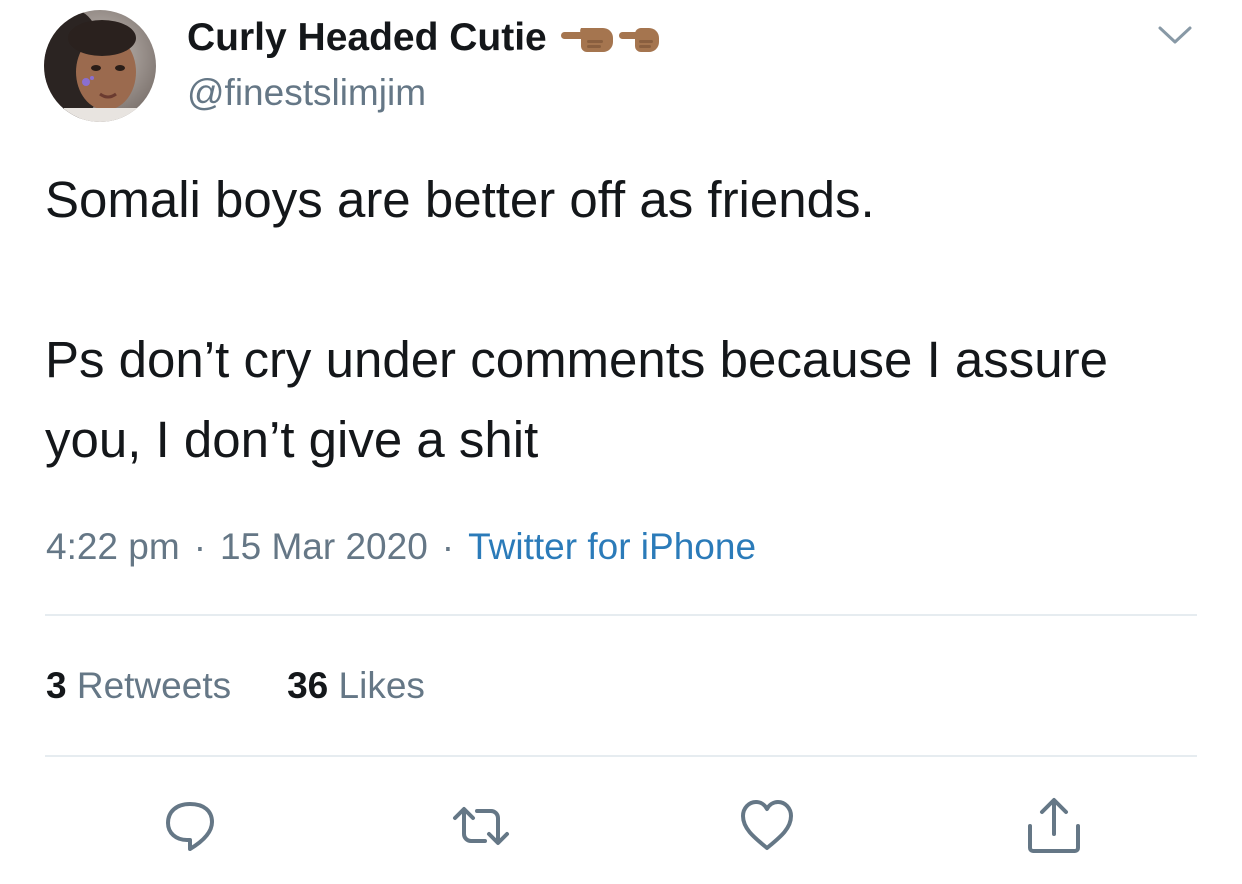 The height and width of the screenshot is (884, 1242). I want to click on display-name-row: Curly Headed Cutie, so click(429, 38).